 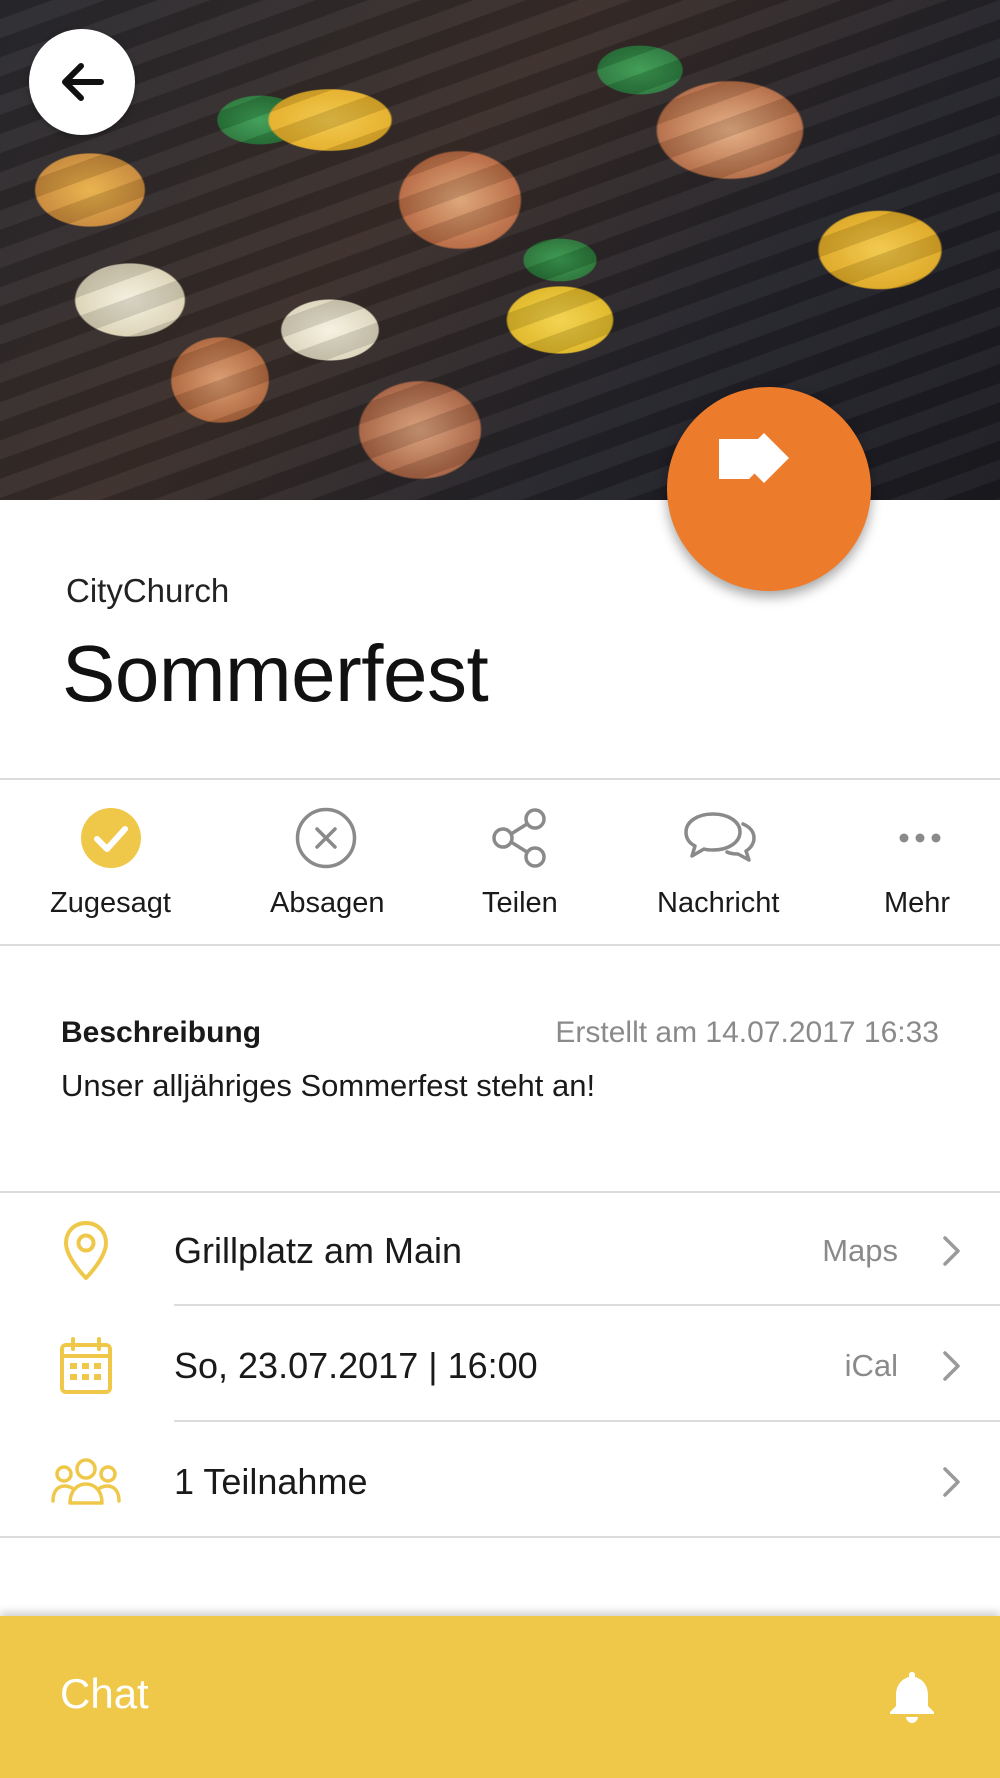 What do you see at coordinates (161, 1032) in the screenshot?
I see `description-heading: Beschreibung` at bounding box center [161, 1032].